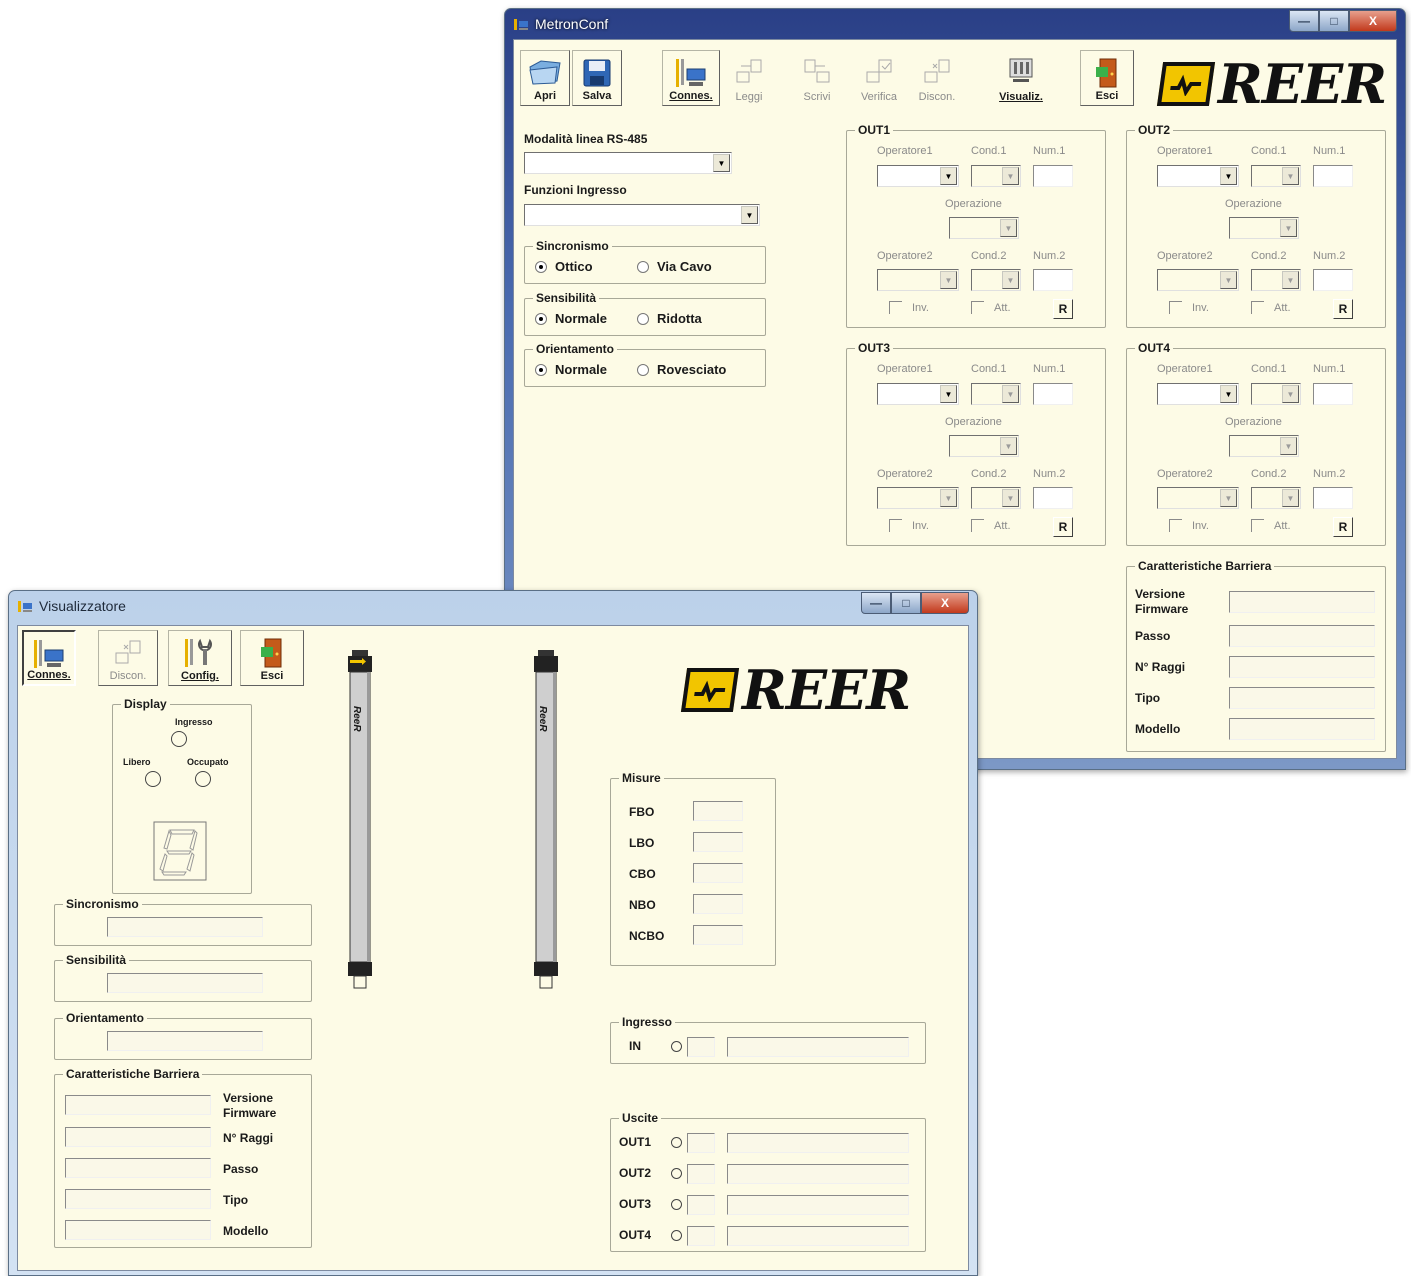 Image resolution: width=1411 pixels, height=1276 pixels. Describe the element at coordinates (749, 78) in the screenshot. I see `leggi-button: Leggi` at that location.